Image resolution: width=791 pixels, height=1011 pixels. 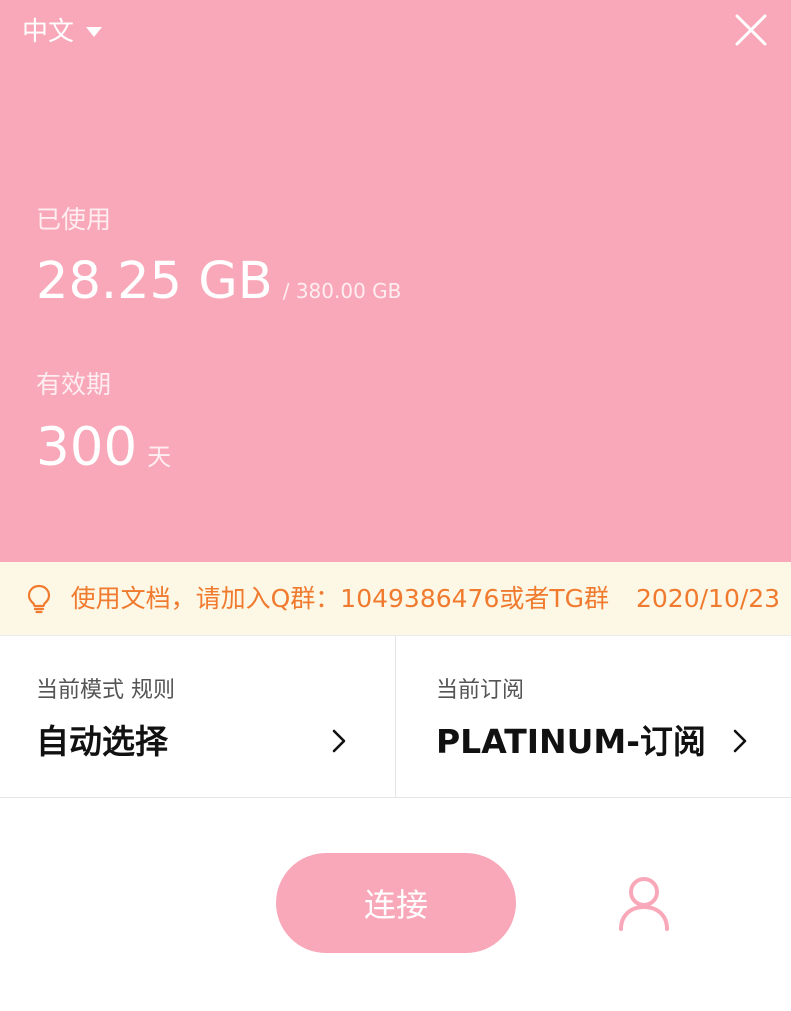 What do you see at coordinates (339, 598) in the screenshot?
I see `notice-text: 使用文档，请加入Q群：1049386476或者TG群` at bounding box center [339, 598].